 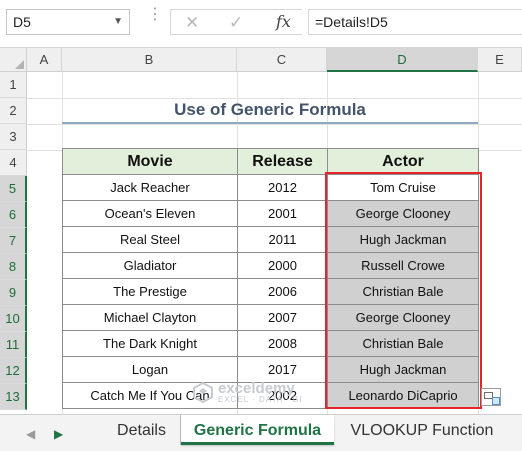 What do you see at coordinates (260, 399) in the screenshot?
I see `watermark-tagline: EXCEL · DATA · BI` at bounding box center [260, 399].